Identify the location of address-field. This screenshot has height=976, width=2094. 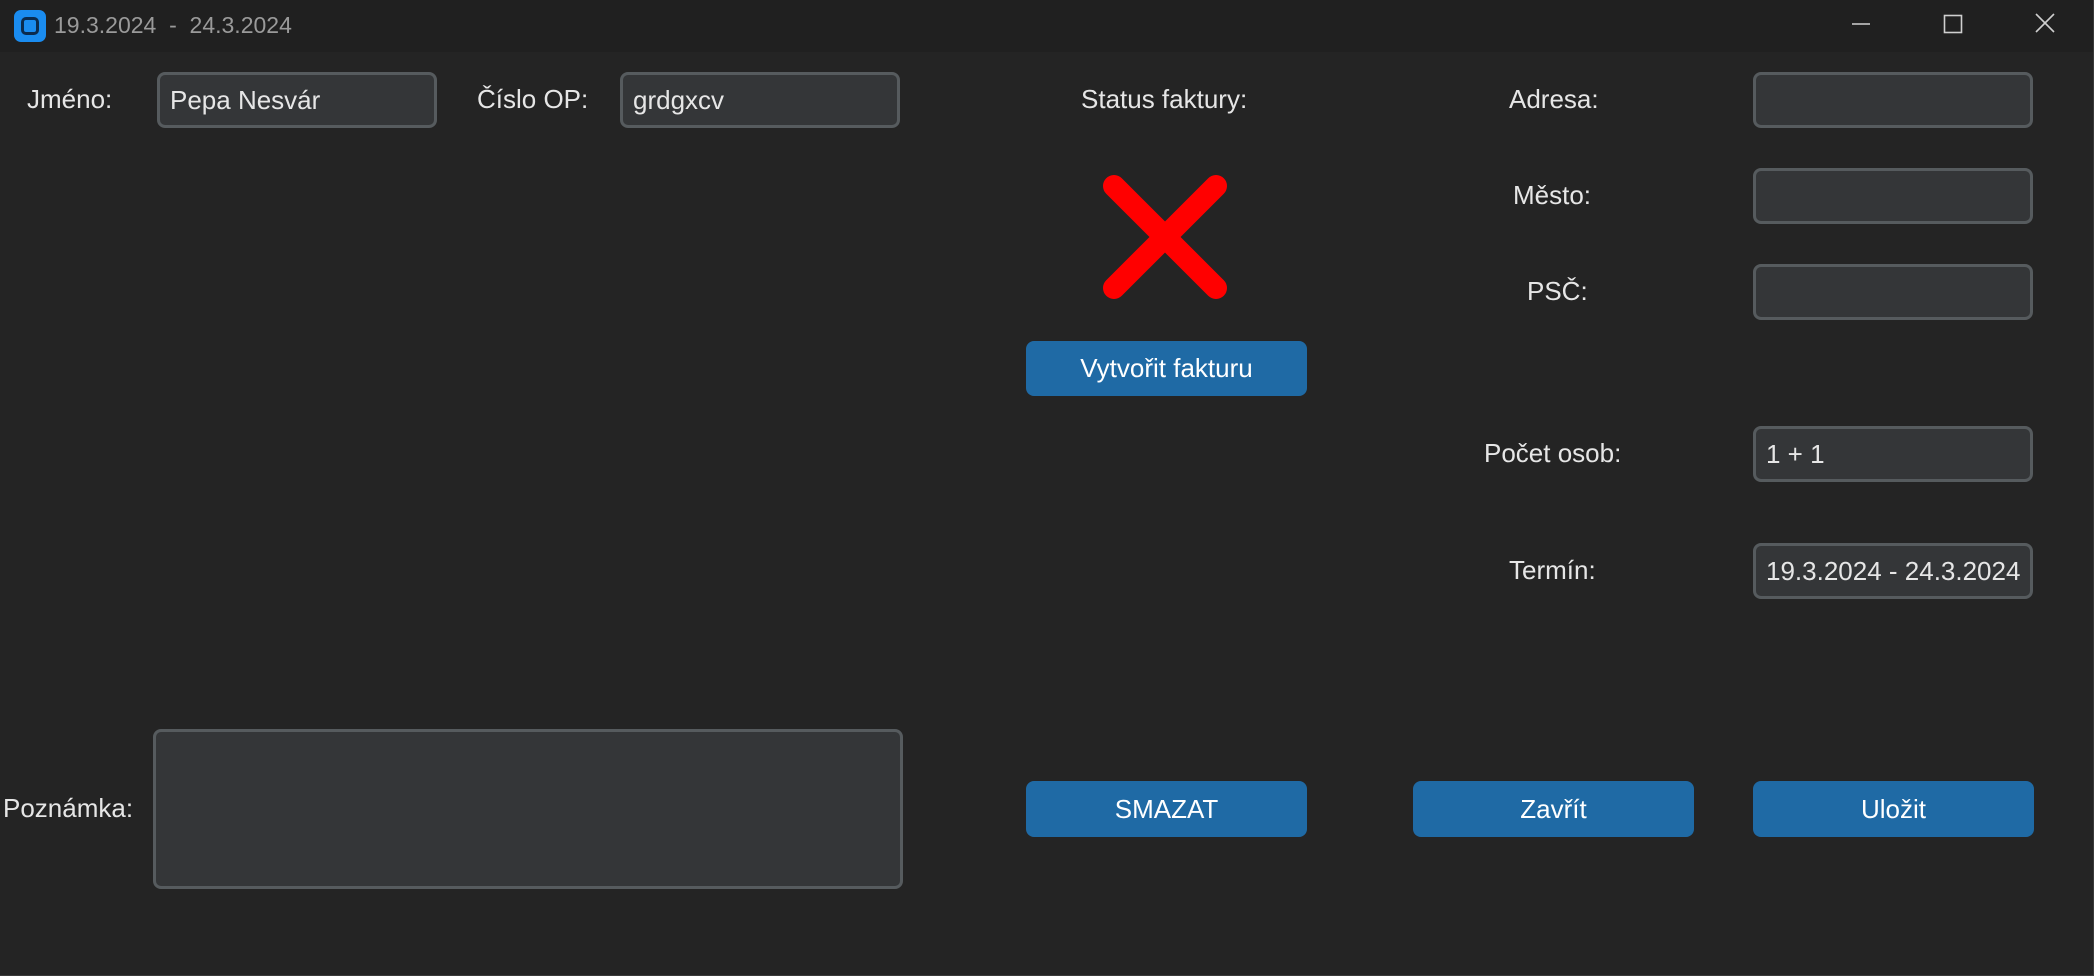
(1893, 100).